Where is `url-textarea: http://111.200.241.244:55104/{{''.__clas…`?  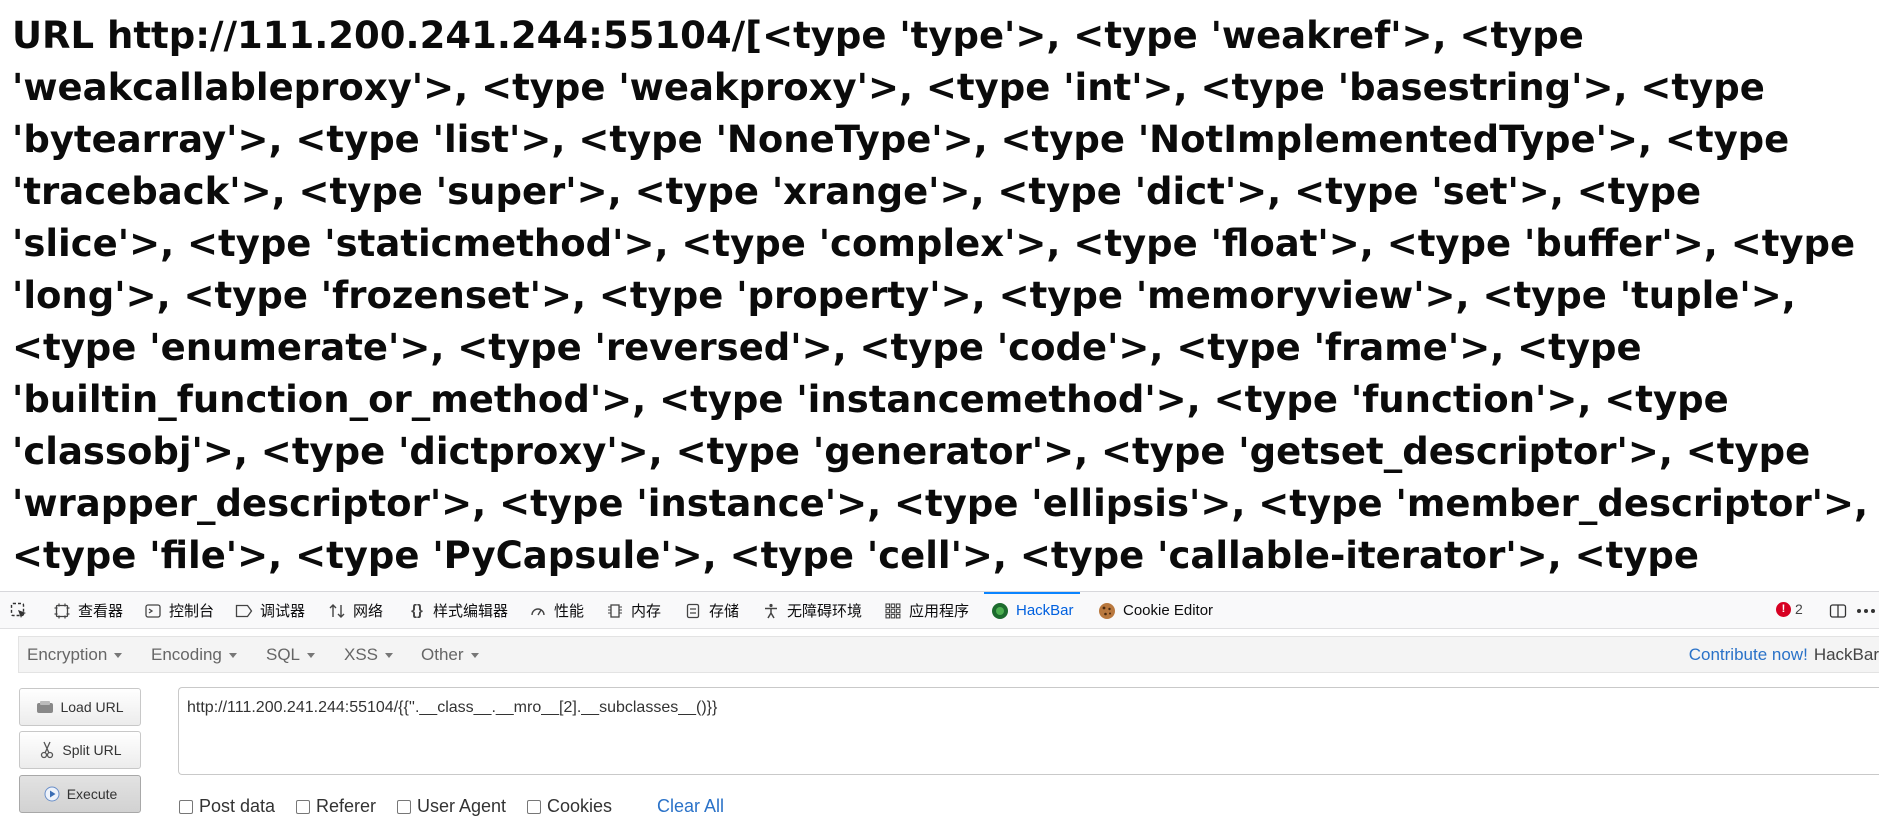
url-textarea: http://111.200.241.244:55104/{{''.__clas… is located at coordinates (1028, 731).